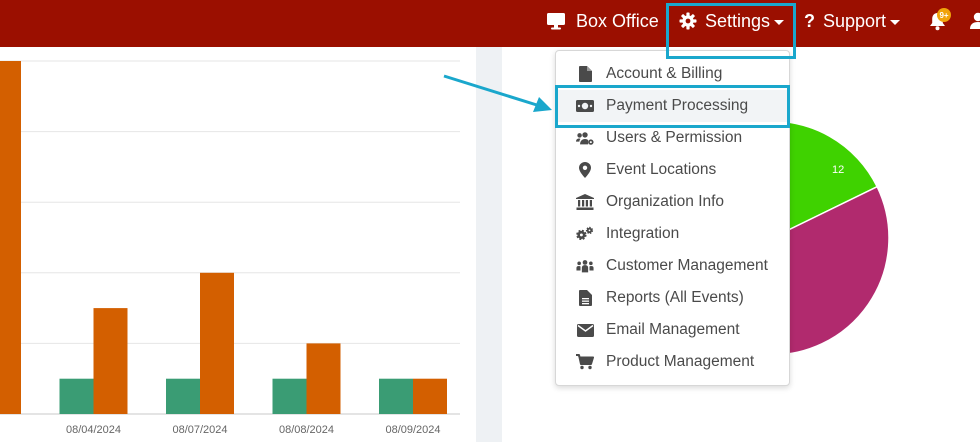 This screenshot has height=442, width=980. I want to click on nav-box-office: Box Office, so click(602, 21).